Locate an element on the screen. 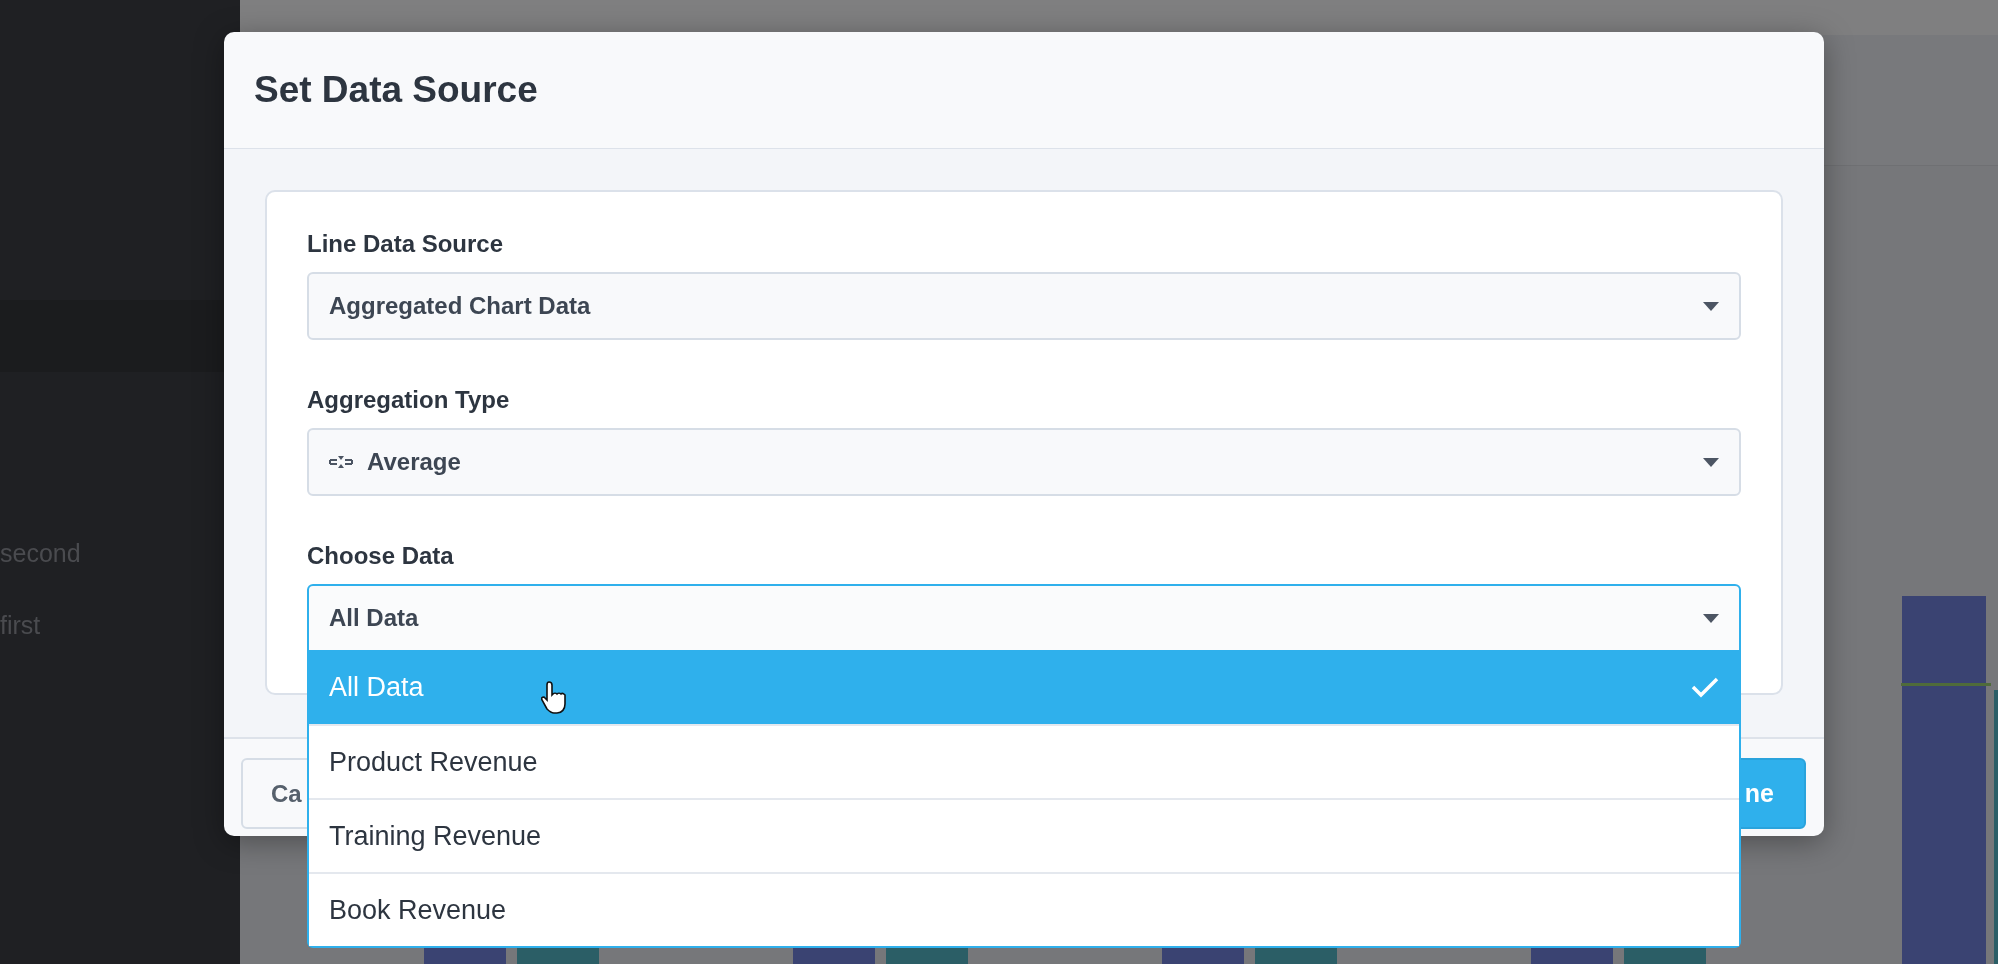 Image resolution: width=1998 pixels, height=964 pixels. dialog-title: Set Data Source is located at coordinates (396, 90).